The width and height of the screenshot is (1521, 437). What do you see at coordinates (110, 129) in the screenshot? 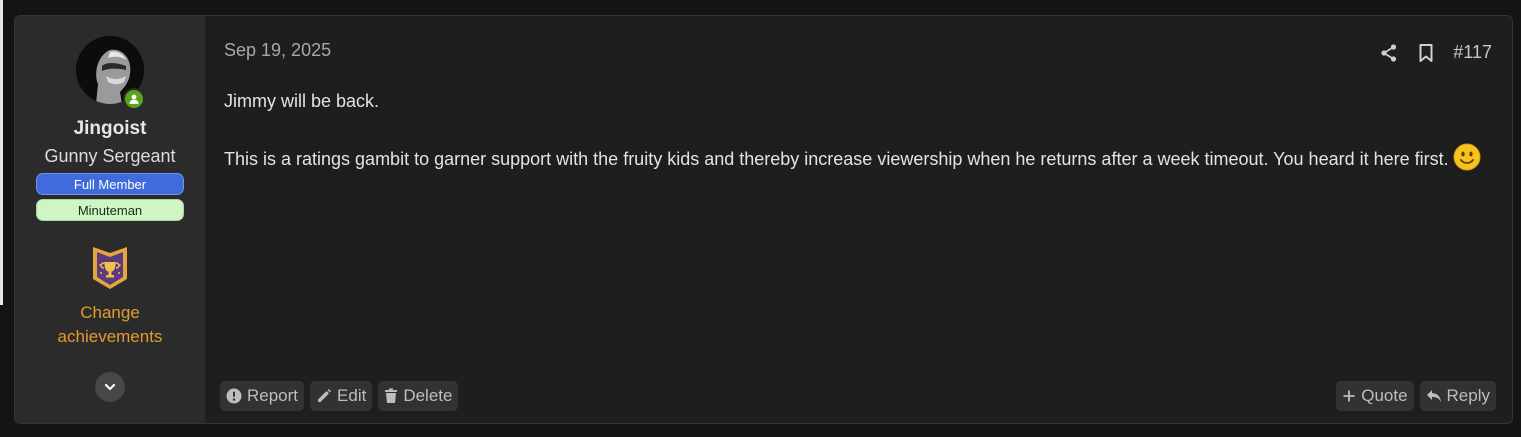
I see `username: Jingoist` at bounding box center [110, 129].